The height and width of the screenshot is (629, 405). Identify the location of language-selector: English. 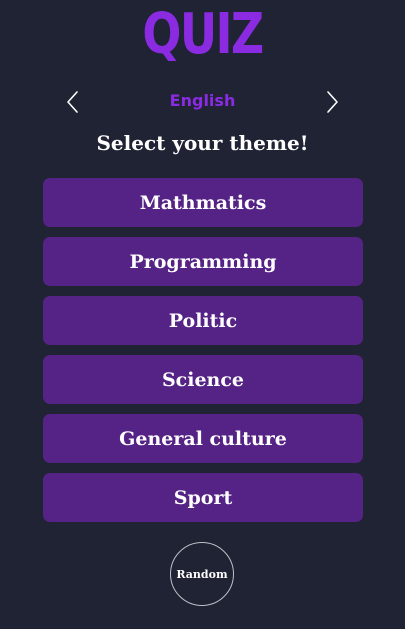
(202, 102).